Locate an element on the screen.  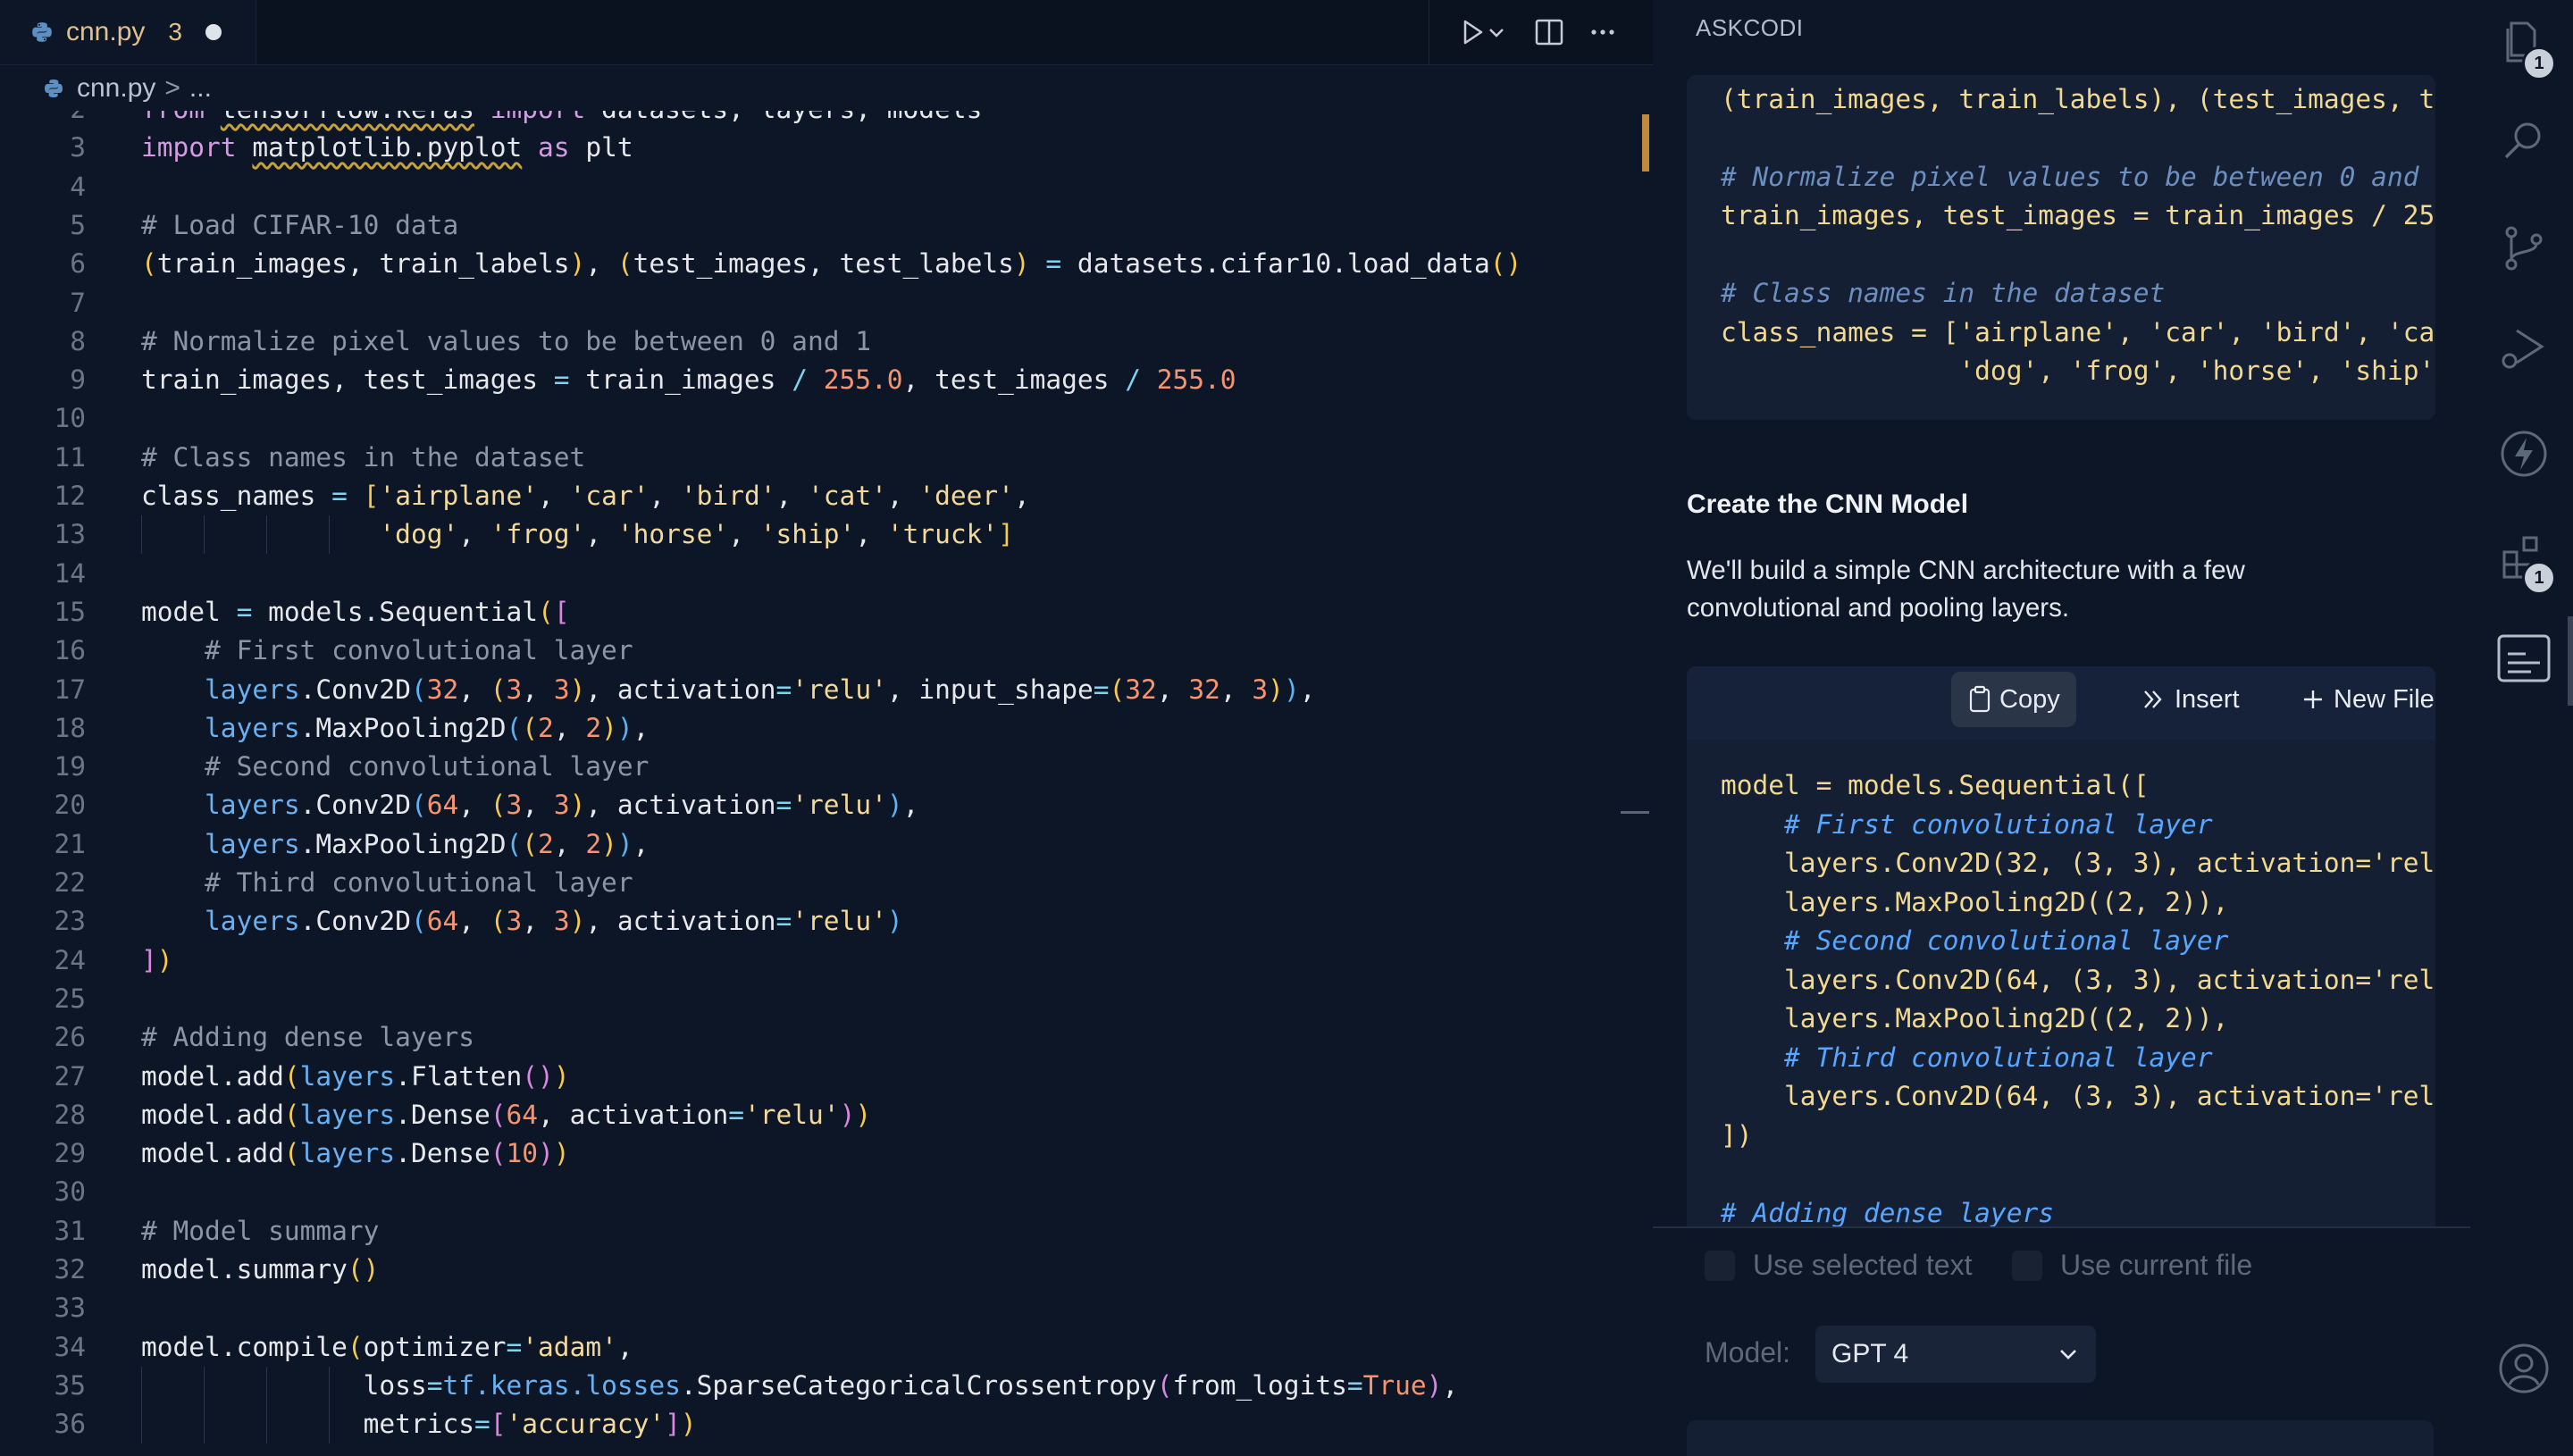
plus-icon is located at coordinates (2313, 699).